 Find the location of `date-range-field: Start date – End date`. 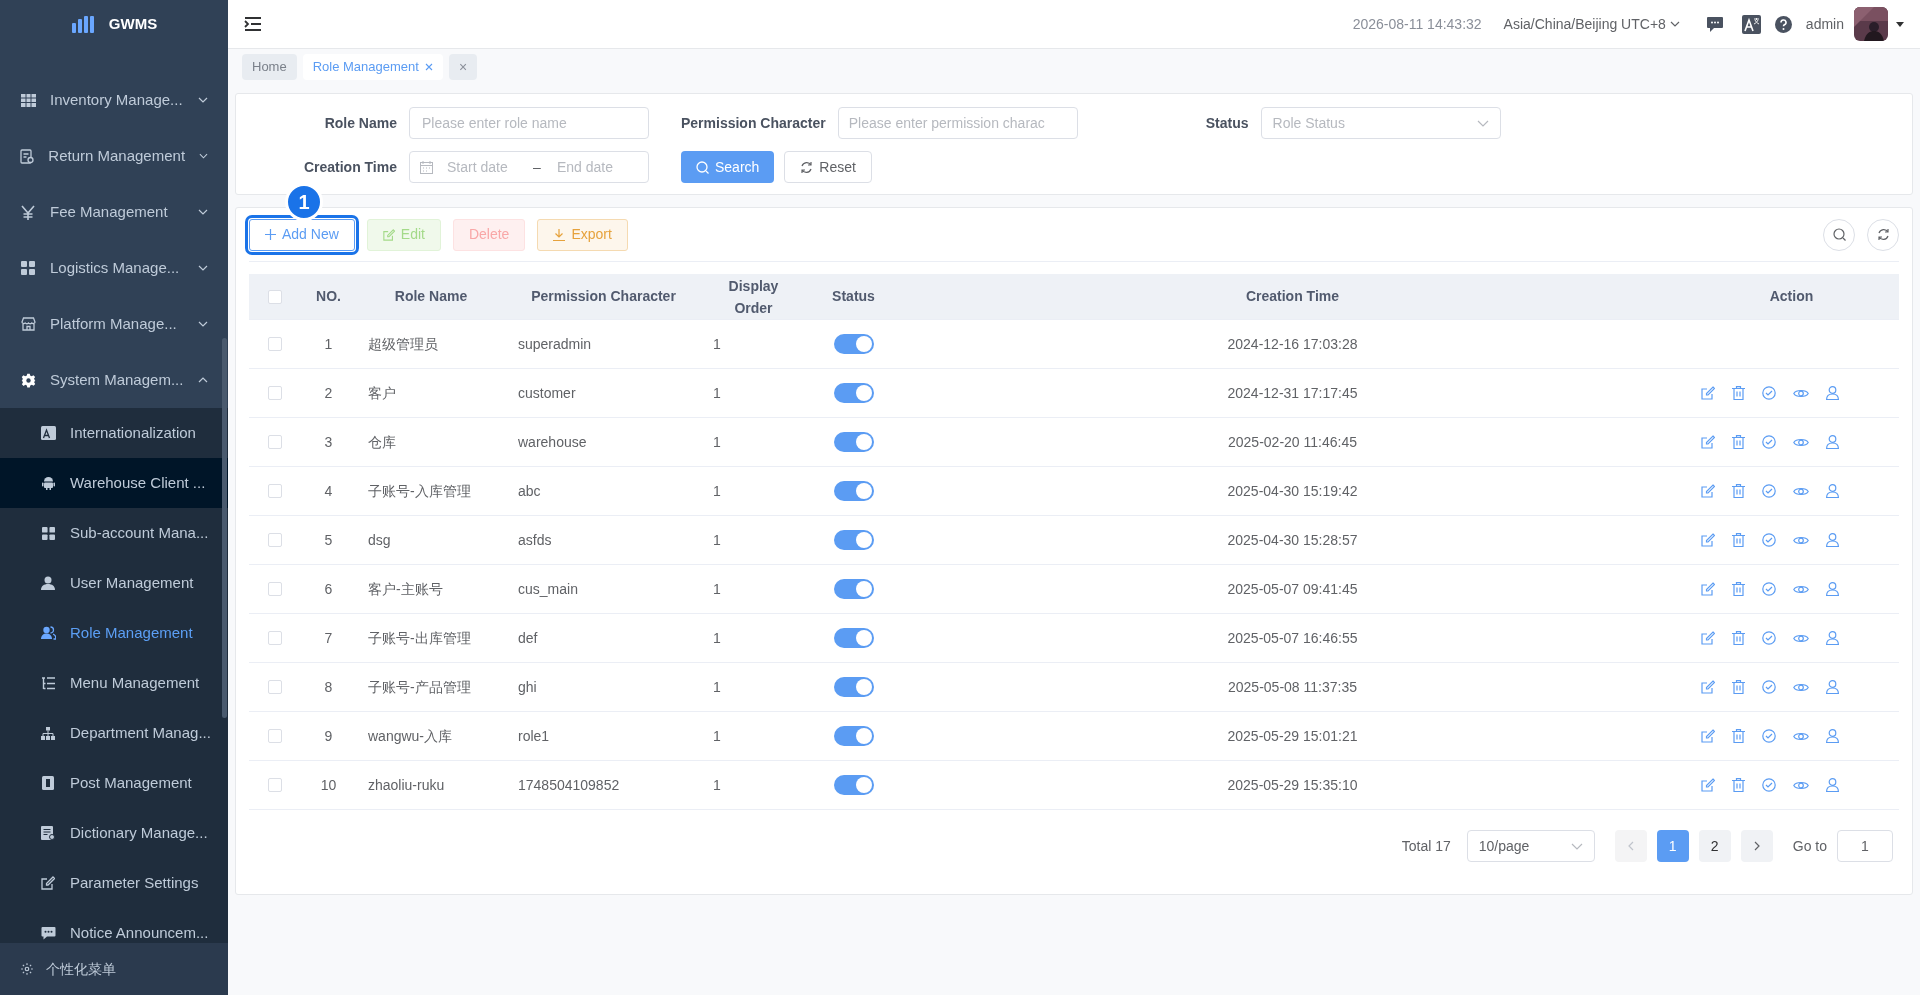

date-range-field: Start date – End date is located at coordinates (529, 167).